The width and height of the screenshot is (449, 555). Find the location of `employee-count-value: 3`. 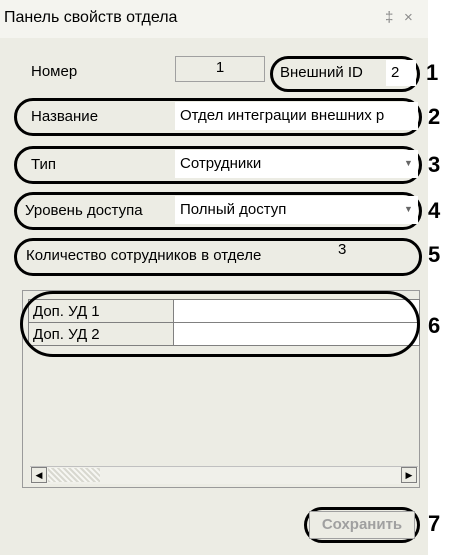

employee-count-value: 3 is located at coordinates (342, 249).